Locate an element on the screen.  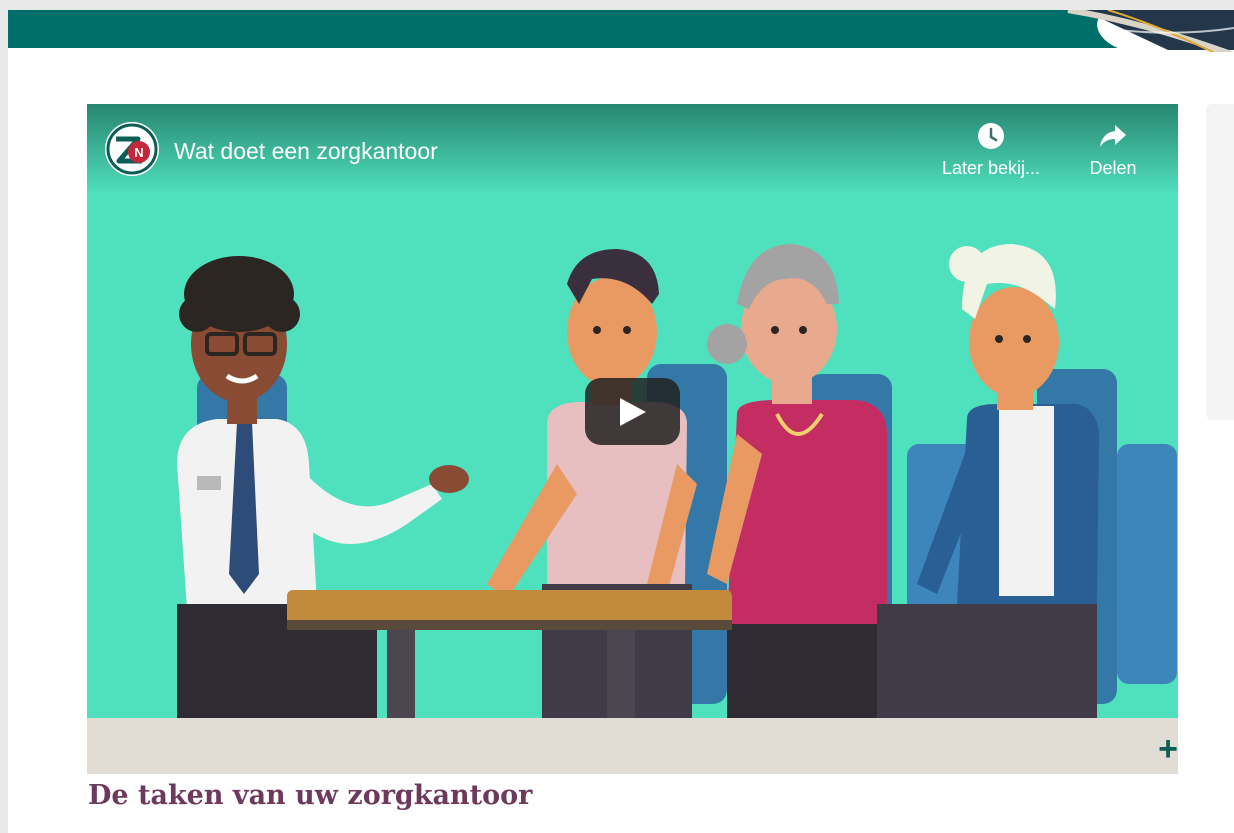
play-icon is located at coordinates (633, 412).